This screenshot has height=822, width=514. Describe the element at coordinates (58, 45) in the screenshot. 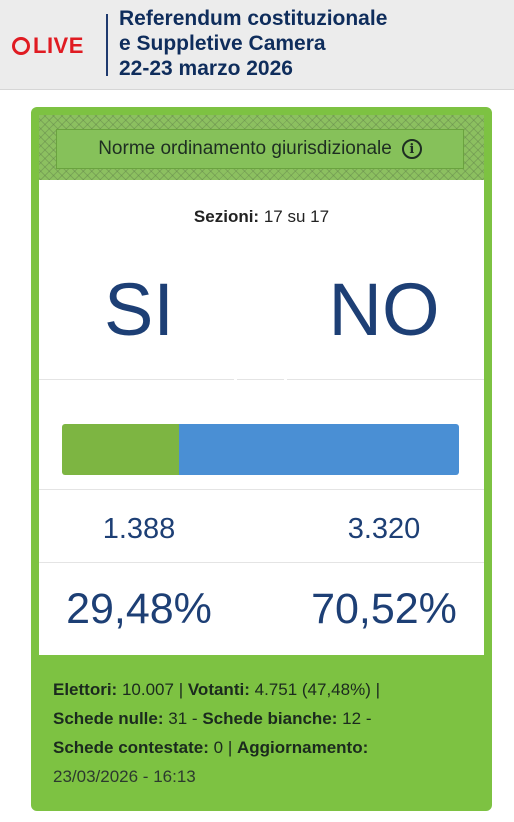

I see `live-label: LIVE` at that location.